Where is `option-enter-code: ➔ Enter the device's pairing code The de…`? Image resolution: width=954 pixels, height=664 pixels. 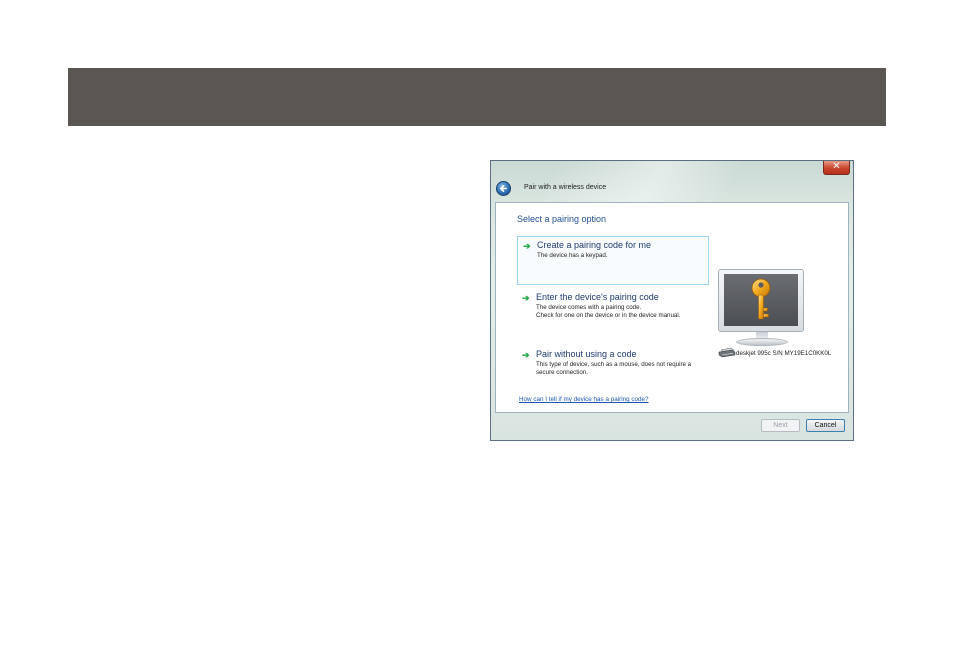 option-enter-code: ➔ Enter the device's pairing code The de… is located at coordinates (613, 309).